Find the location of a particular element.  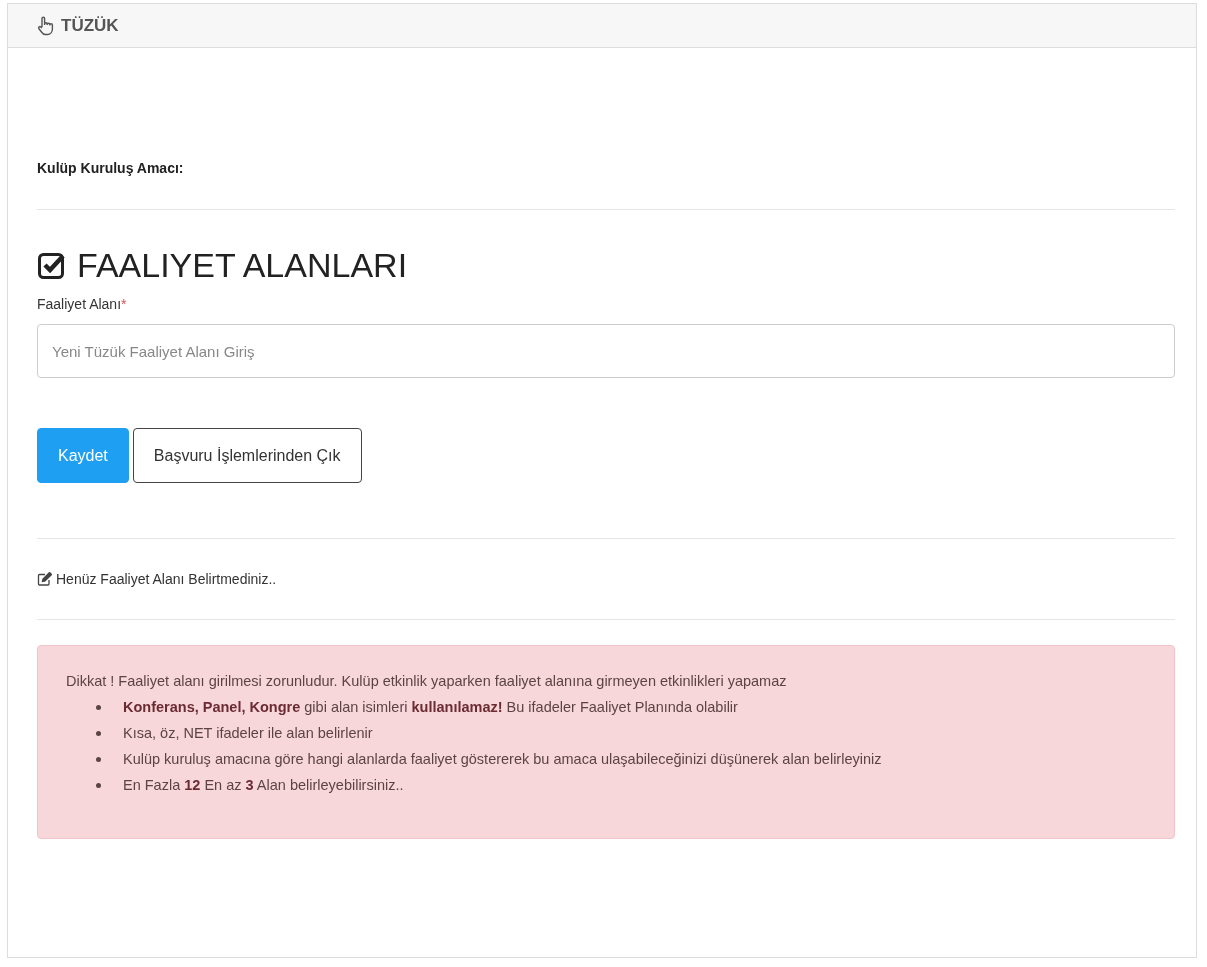

field-label: Kulüp Kuruluş Amacı: is located at coordinates (110, 168).